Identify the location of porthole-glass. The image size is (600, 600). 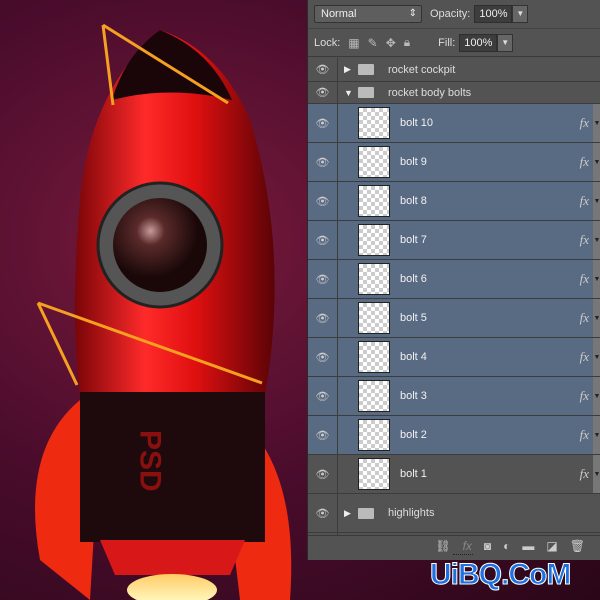
(160, 245).